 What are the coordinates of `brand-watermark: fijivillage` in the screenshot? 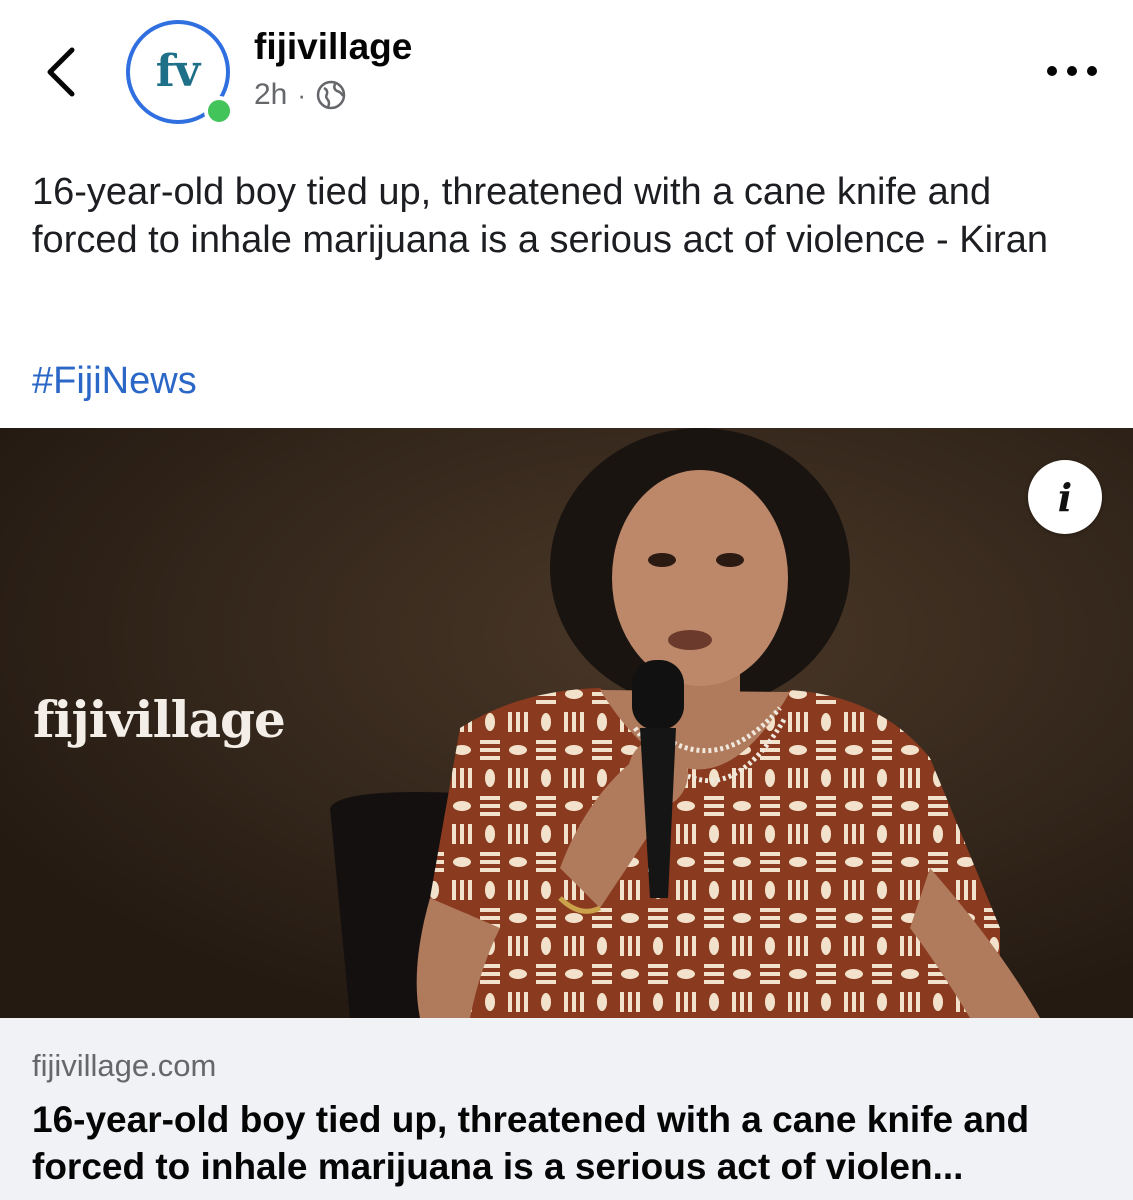 It's located at (159, 719).